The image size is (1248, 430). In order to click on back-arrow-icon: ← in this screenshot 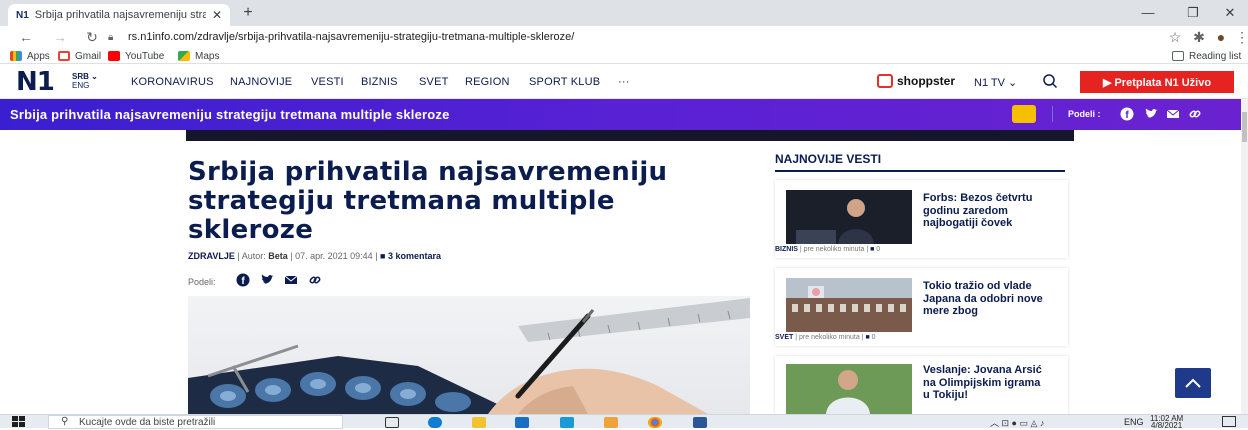, I will do `click(26, 37)`.